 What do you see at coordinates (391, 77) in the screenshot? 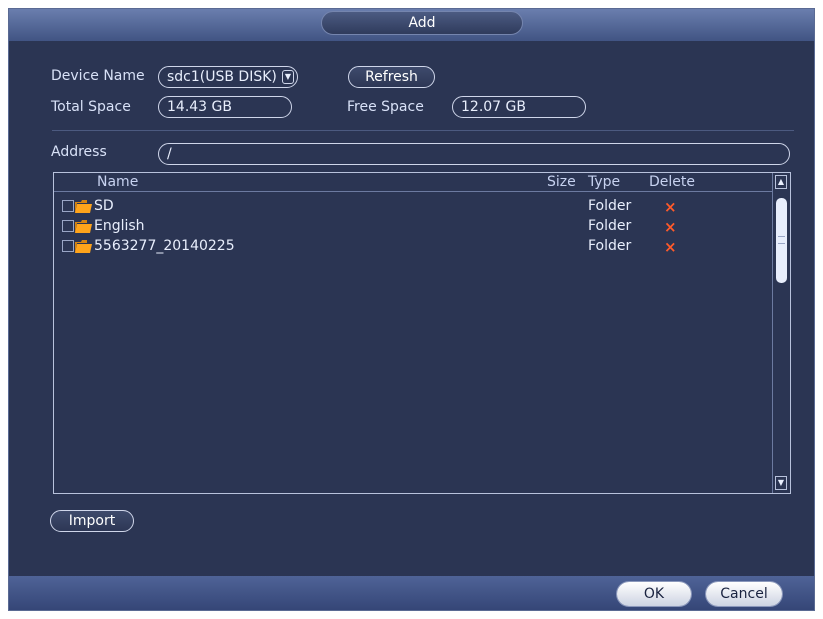
I see `refresh-button: Refresh` at bounding box center [391, 77].